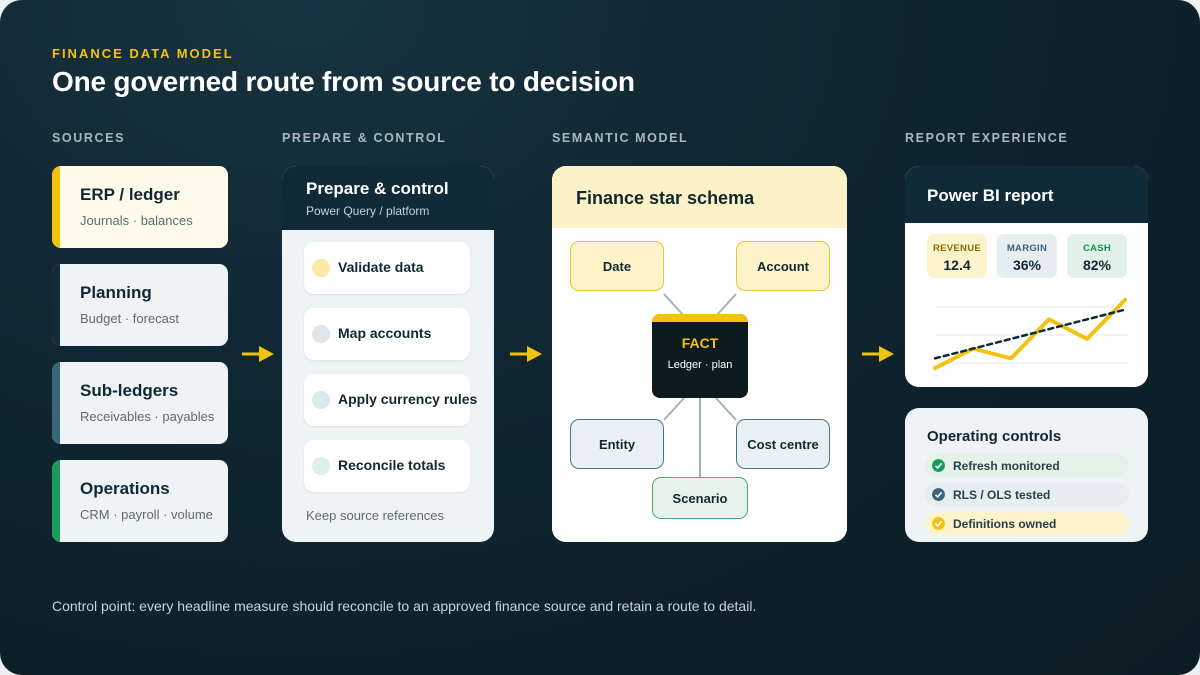 The image size is (1200, 675). Describe the element at coordinates (617, 444) in the screenshot. I see `dimension-entity: Entity` at that location.